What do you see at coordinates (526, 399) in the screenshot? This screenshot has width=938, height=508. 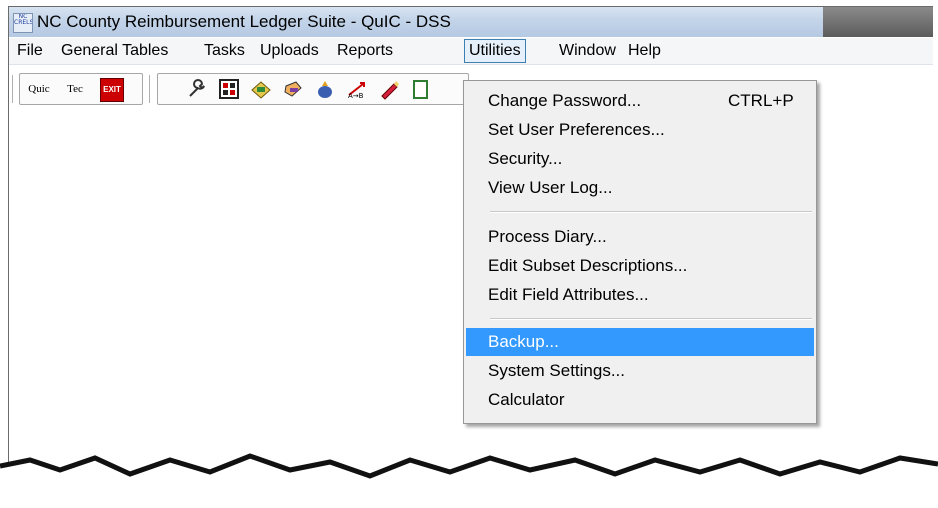 I see `menu-item-label: Calculator` at bounding box center [526, 399].